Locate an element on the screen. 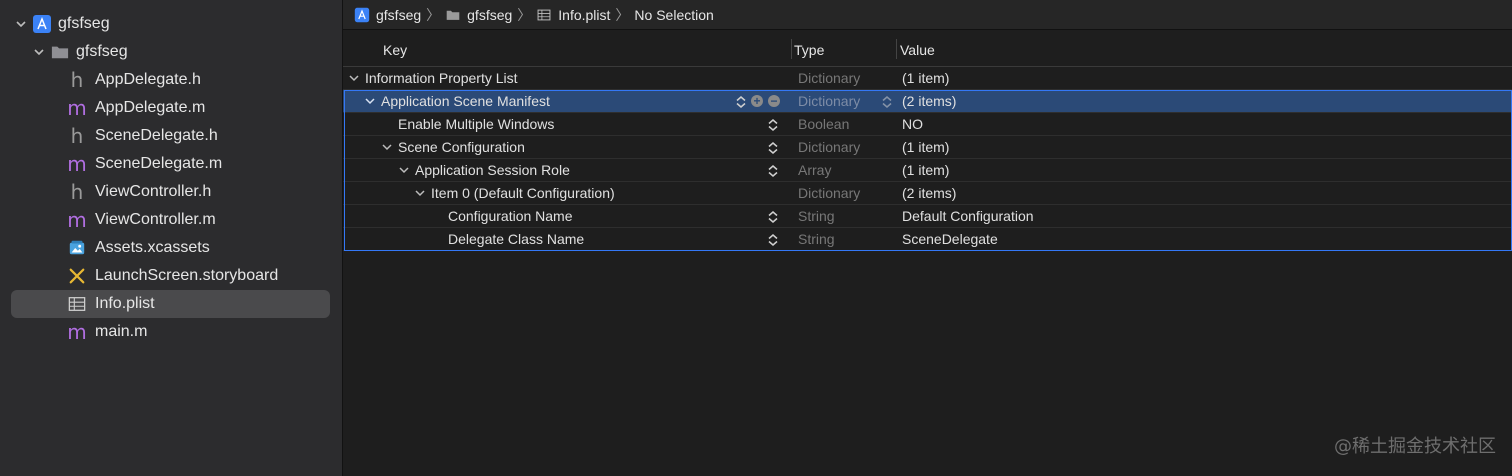 The image size is (1512, 476). plist-key-cell: Enable Multiple Windows is located at coordinates (476, 124).